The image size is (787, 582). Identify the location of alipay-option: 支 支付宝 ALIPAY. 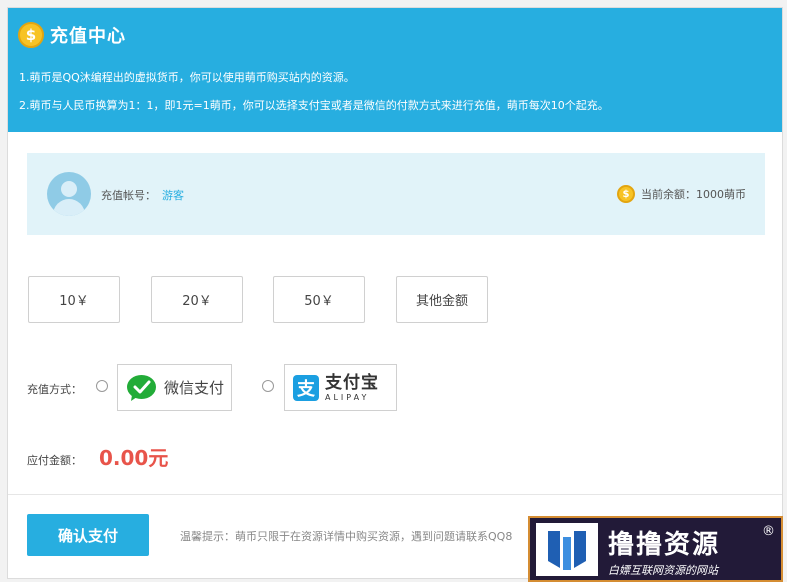
(340, 387).